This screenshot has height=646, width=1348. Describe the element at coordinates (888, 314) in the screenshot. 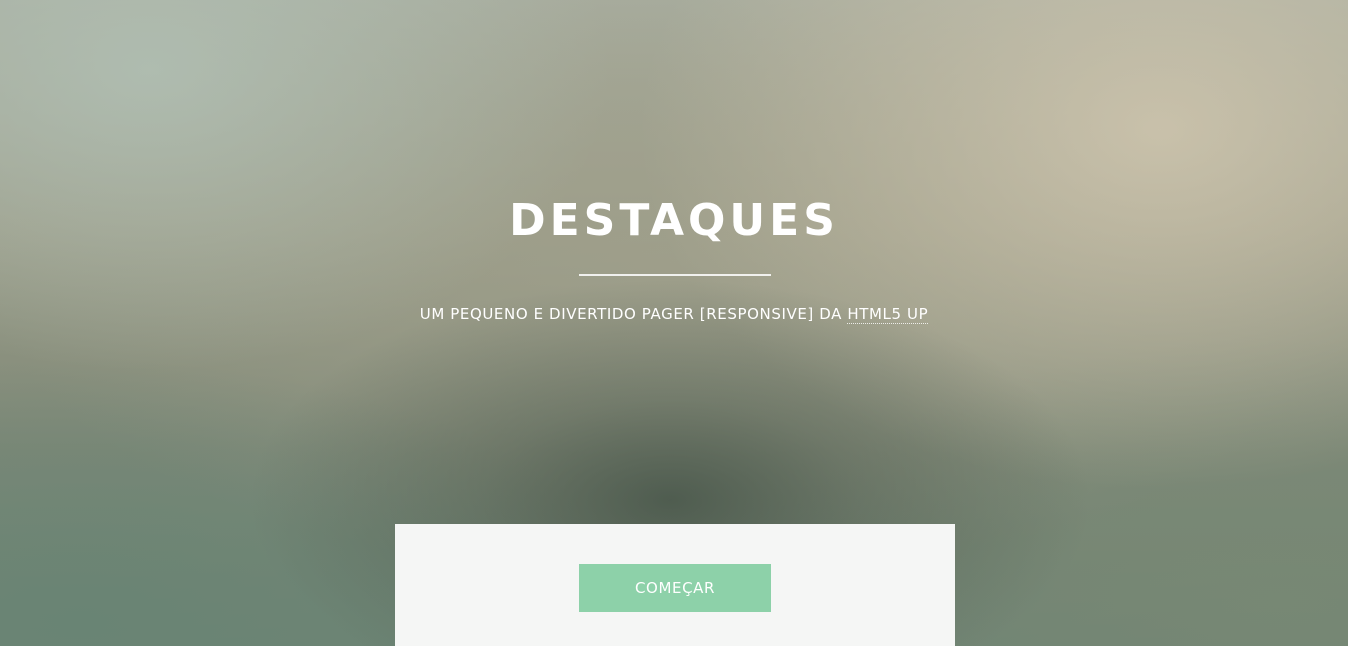

I see `html5up-link: HTML5 UP` at that location.